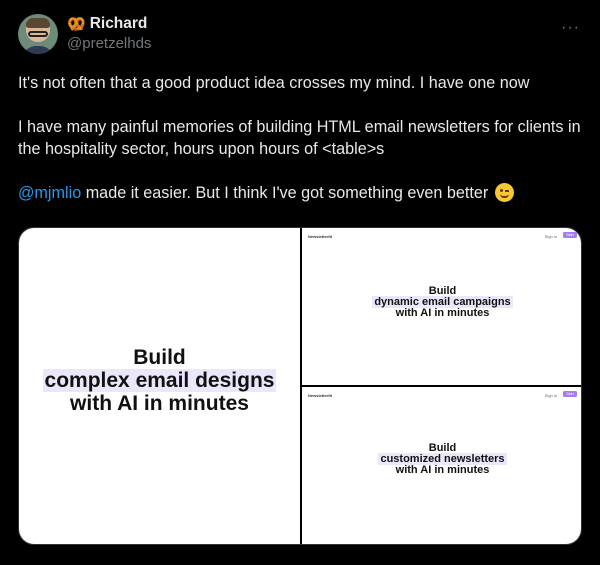 The width and height of the screenshot is (600, 565). I want to click on display-name: Richard, so click(119, 24).